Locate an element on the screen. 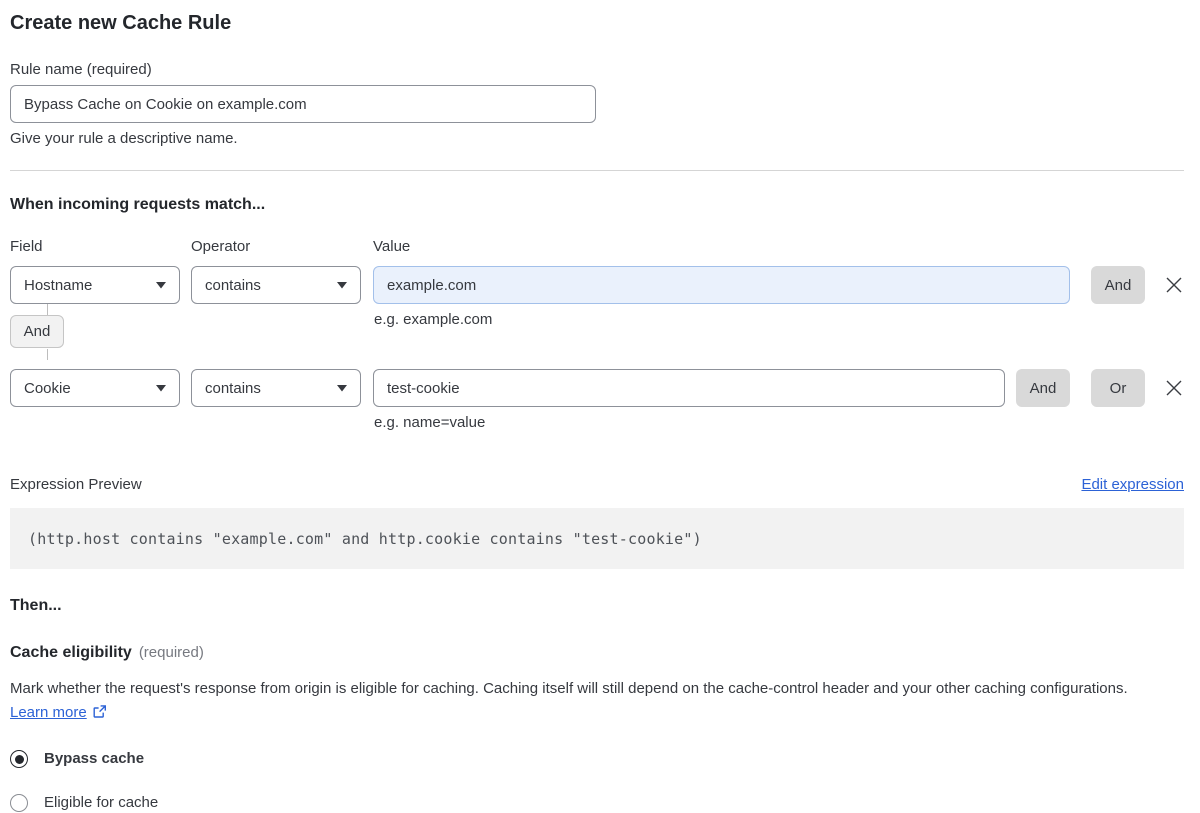 This screenshot has height=813, width=1200. field-select: Cookie is located at coordinates (95, 388).